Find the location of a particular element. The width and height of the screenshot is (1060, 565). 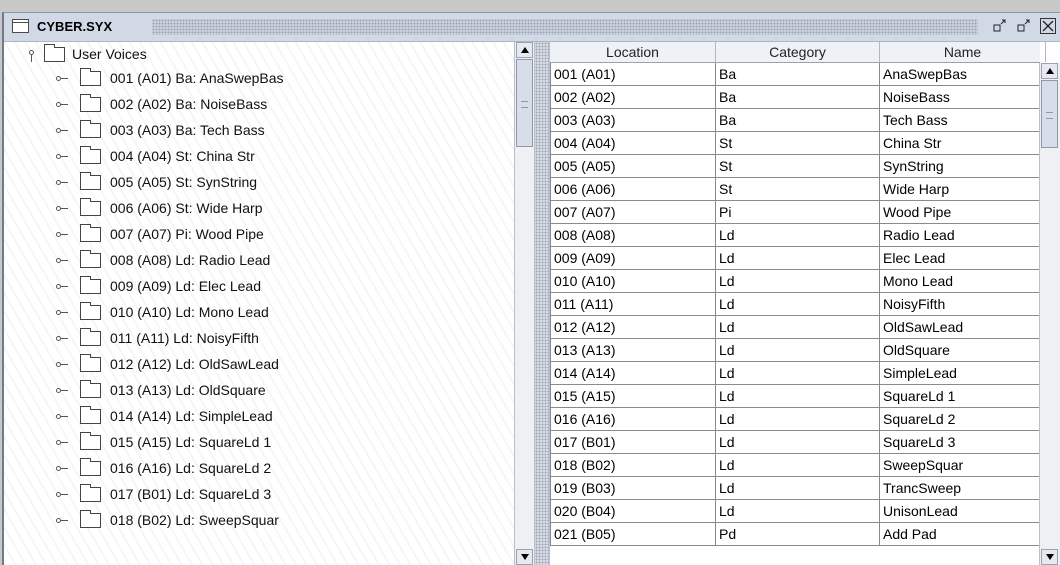

table-row: 018 (B02) Ld SweepSquar is located at coordinates (798, 465).